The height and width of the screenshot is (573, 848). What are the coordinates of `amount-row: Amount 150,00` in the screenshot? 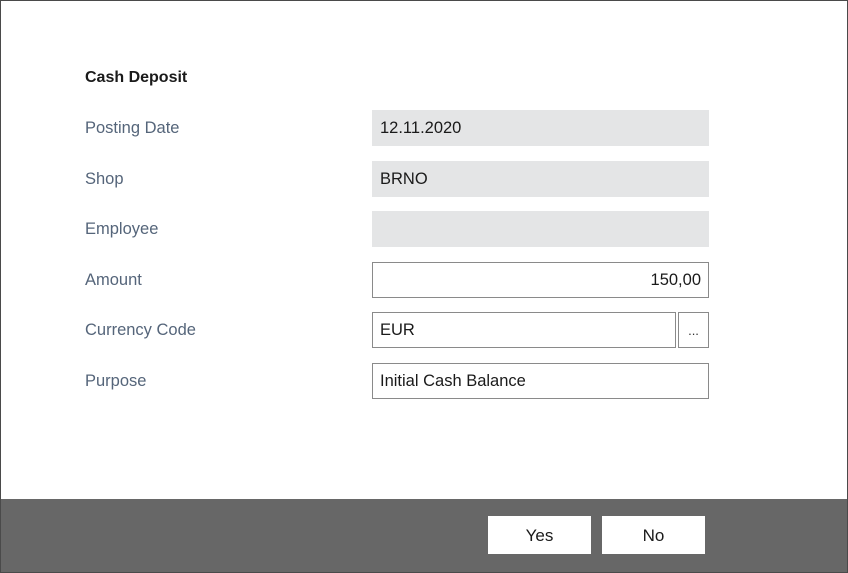 It's located at (405, 280).